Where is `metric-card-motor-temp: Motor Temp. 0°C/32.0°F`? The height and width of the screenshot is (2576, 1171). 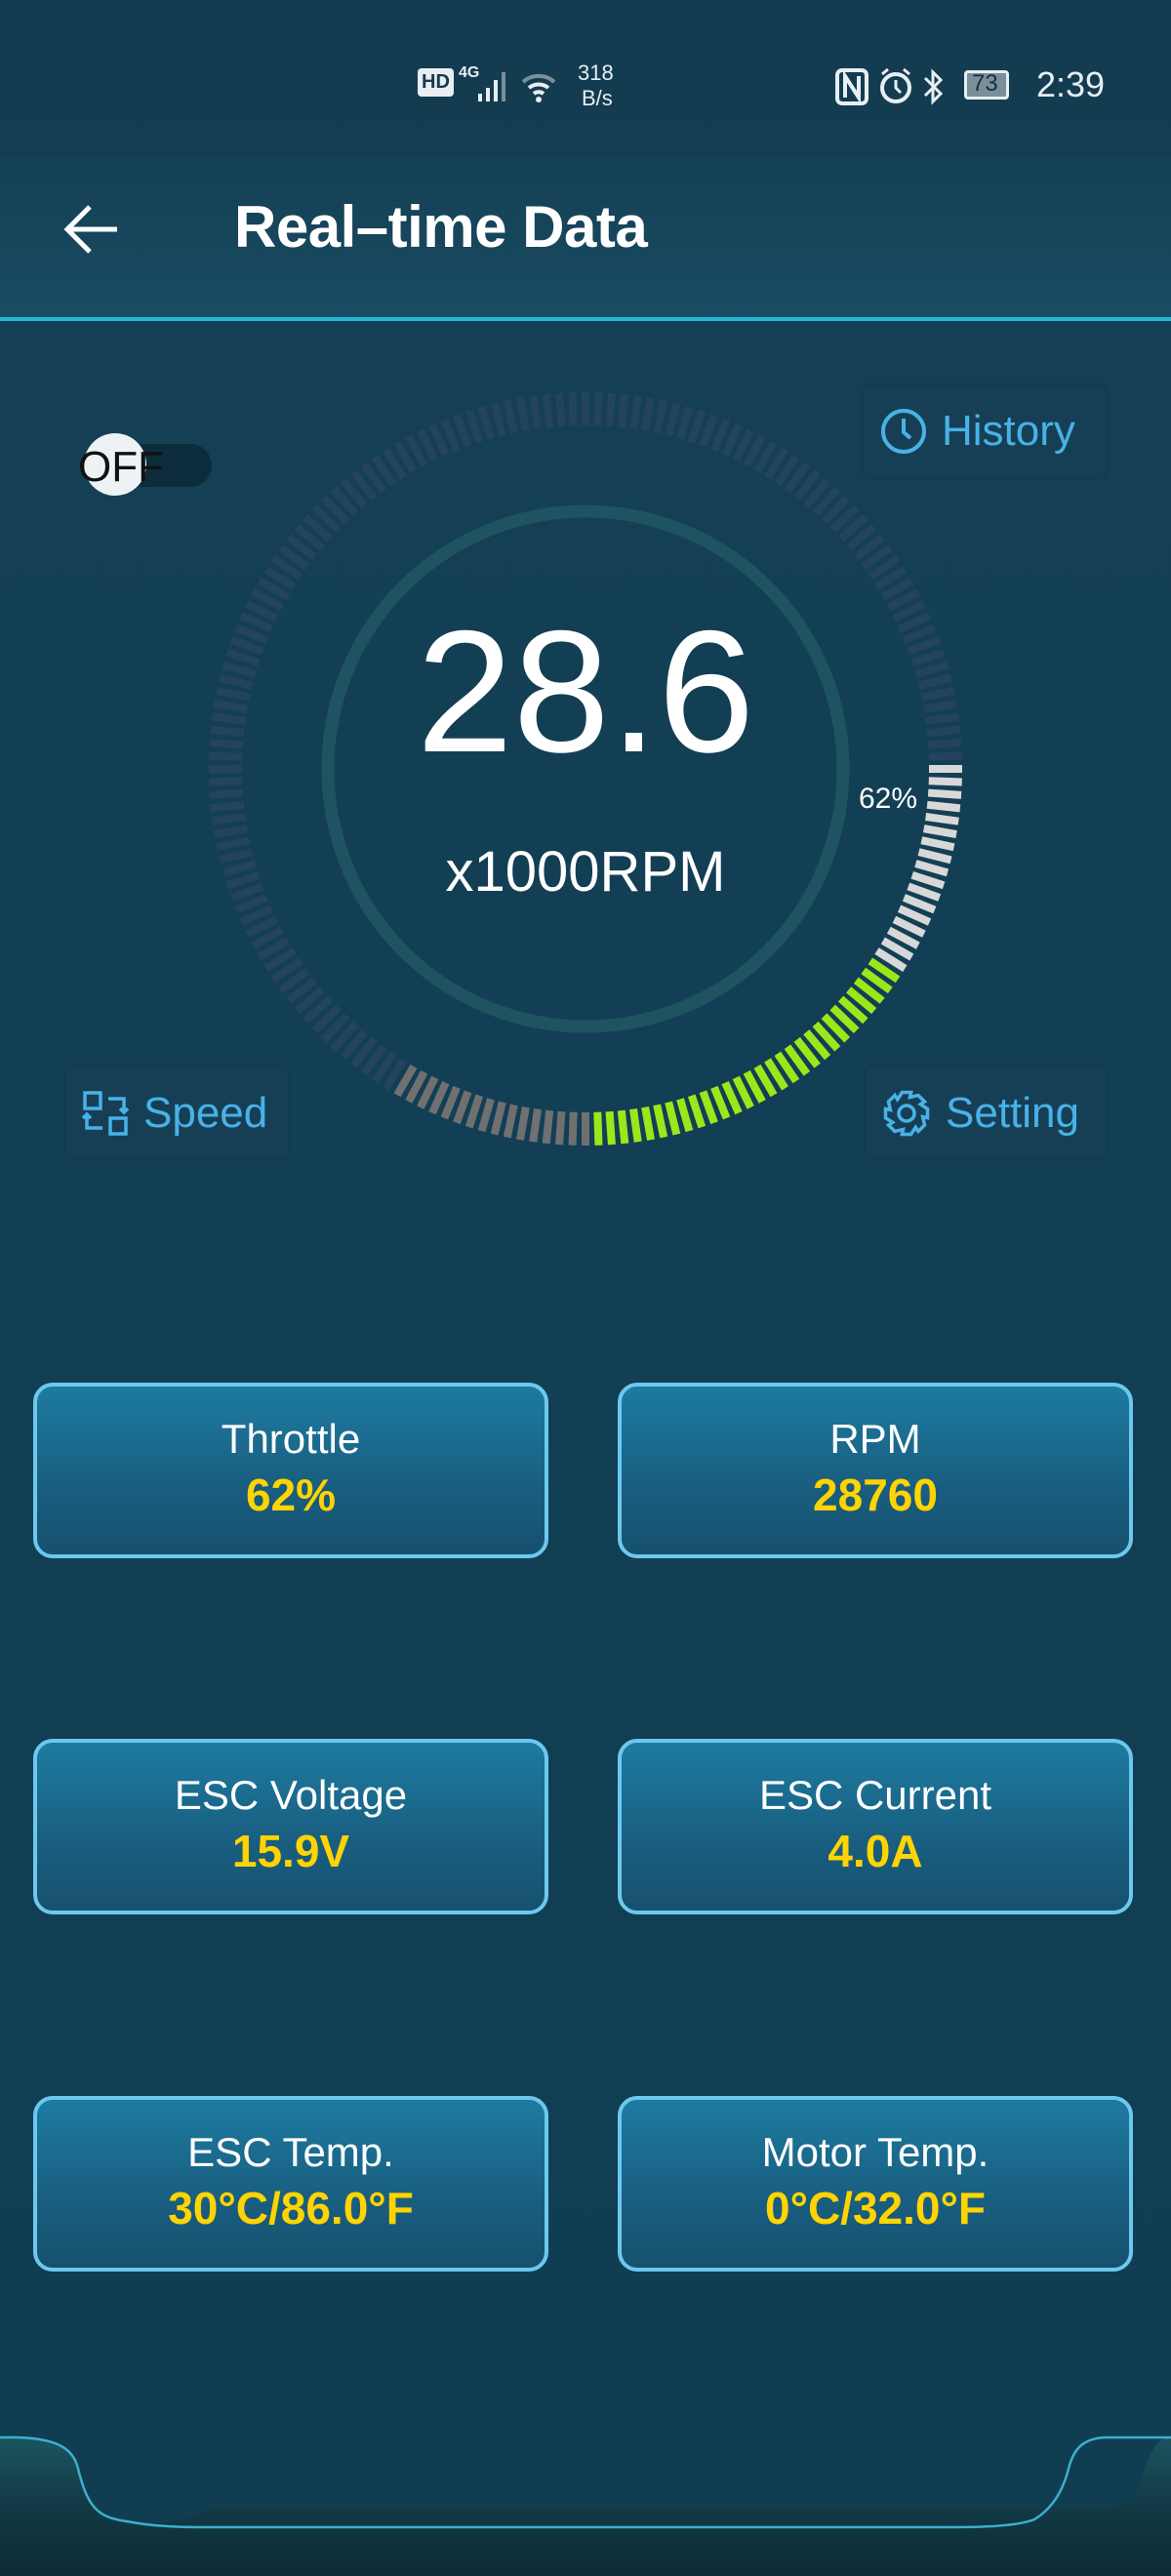
metric-card-motor-temp: Motor Temp. 0°C/32.0°F is located at coordinates (875, 2184).